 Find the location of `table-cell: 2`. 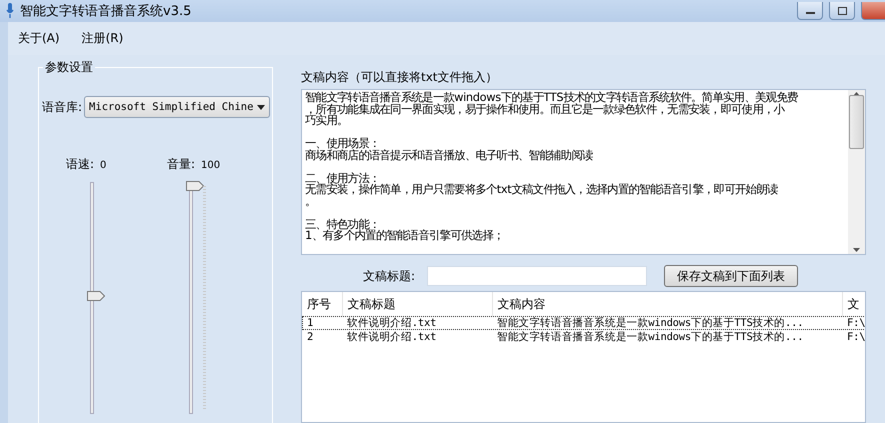

table-cell: 2 is located at coordinates (322, 337).